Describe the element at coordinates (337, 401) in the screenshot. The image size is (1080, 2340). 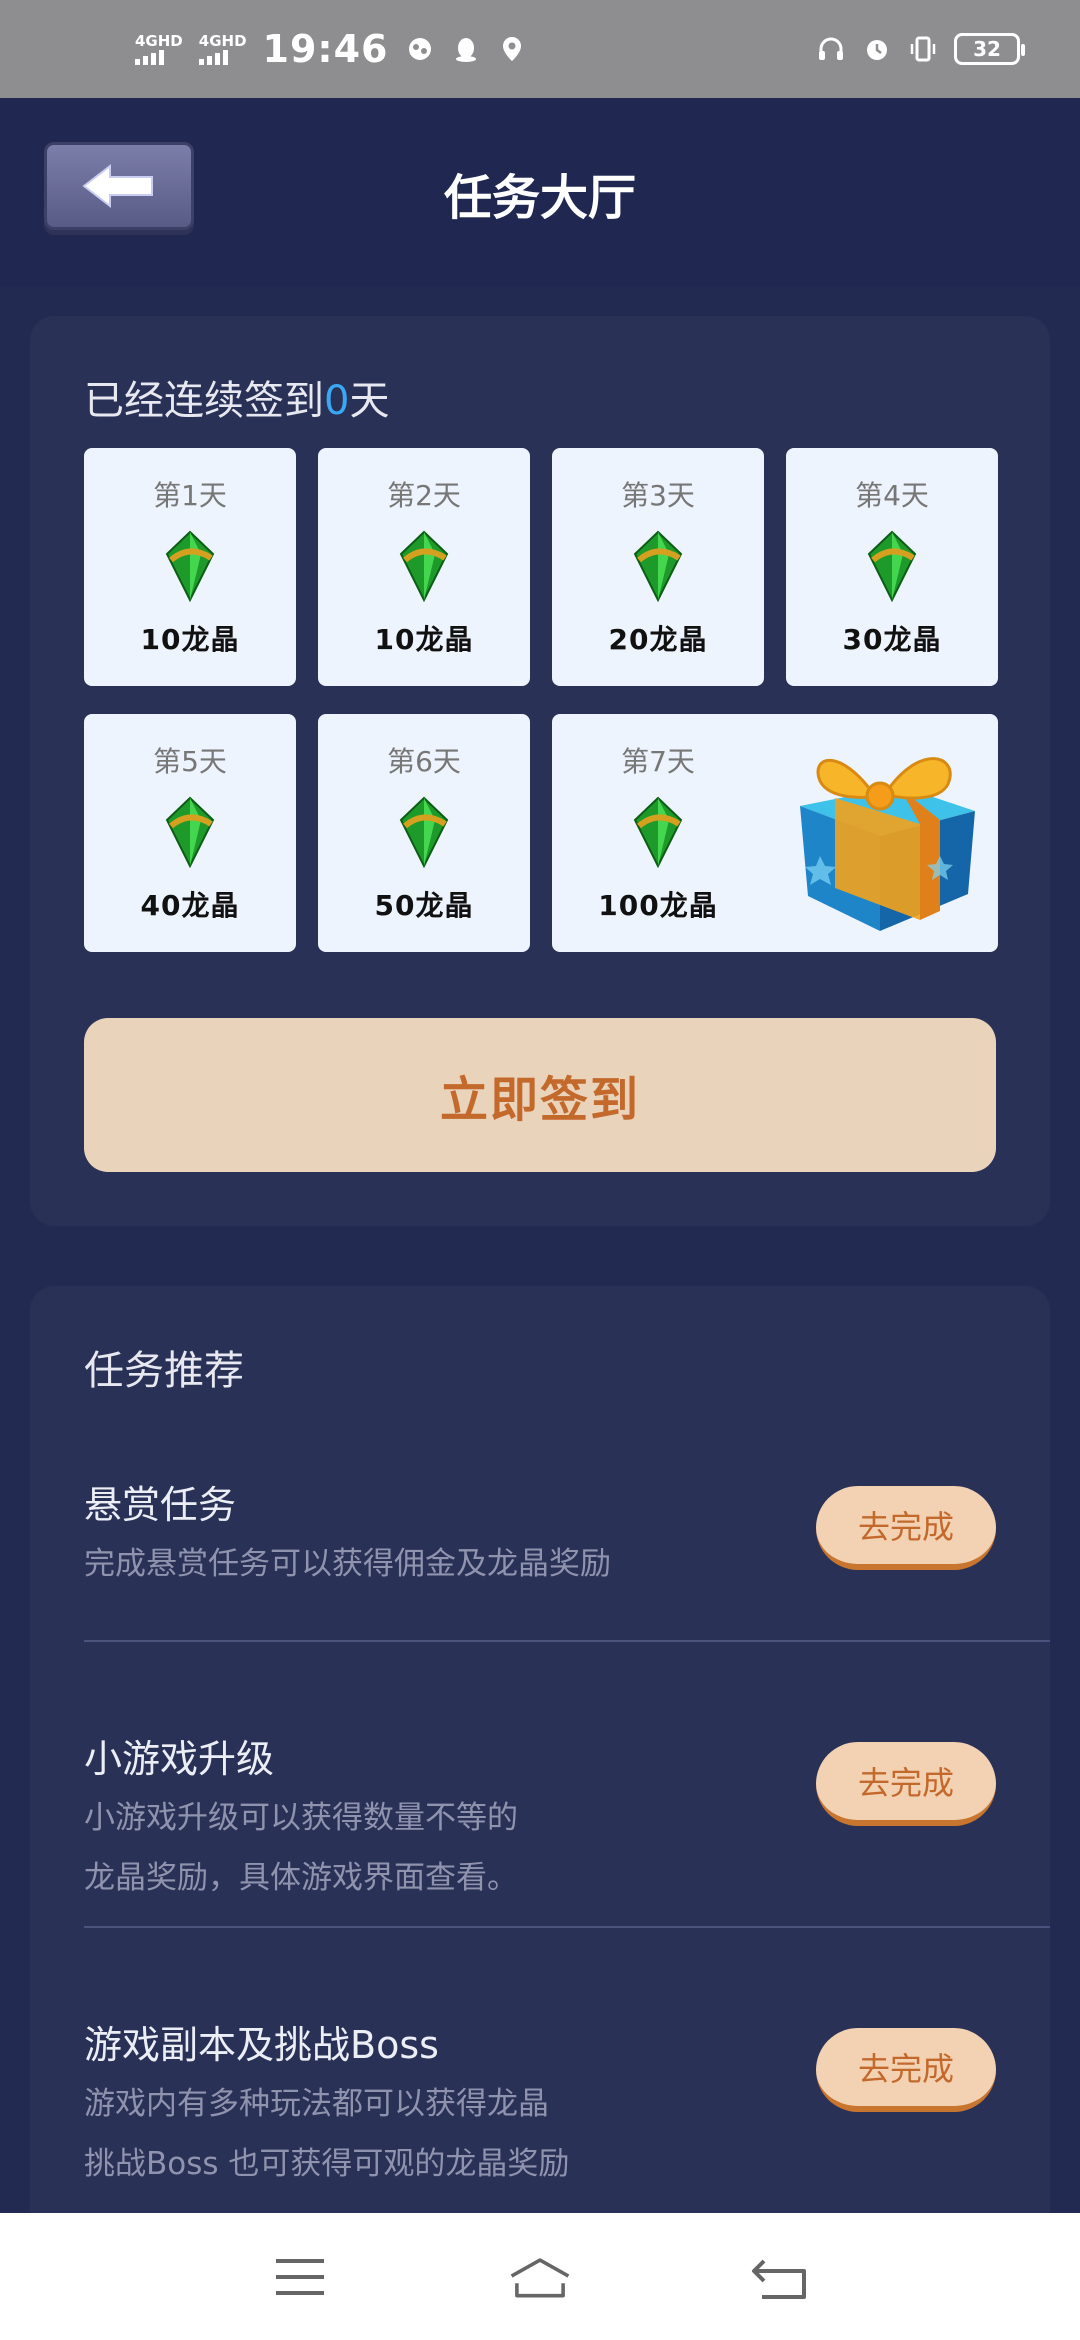
I see `streak-count: 0` at that location.